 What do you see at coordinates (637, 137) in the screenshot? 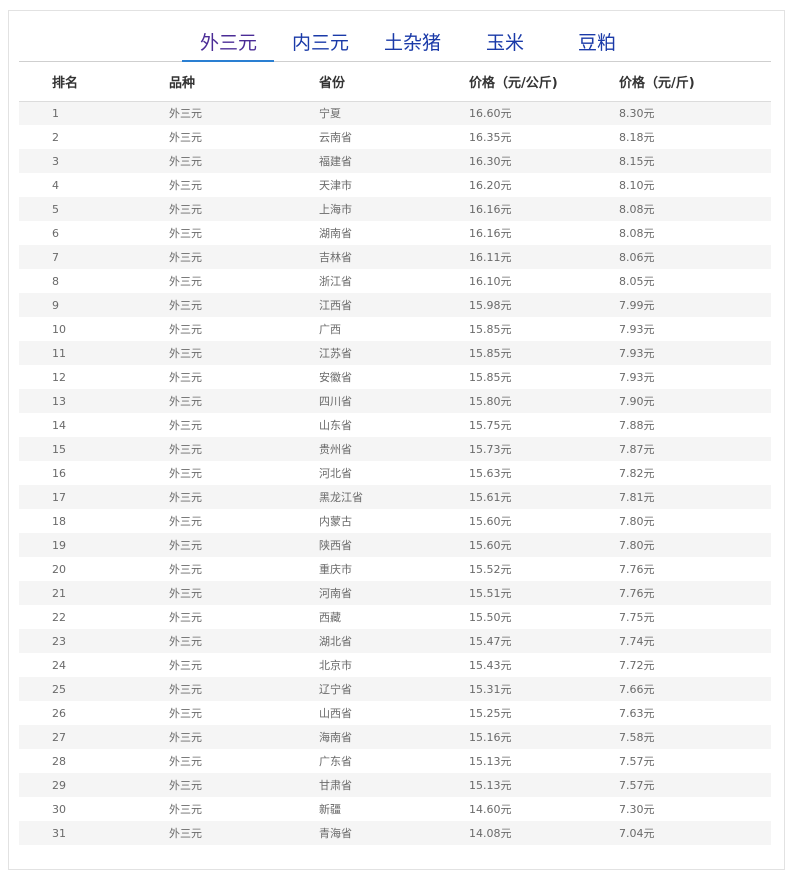
I see `price-jin-cell: 8.18元` at bounding box center [637, 137].